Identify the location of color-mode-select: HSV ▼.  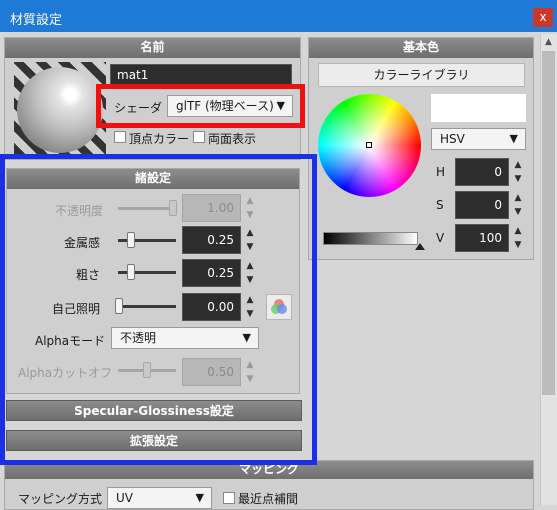
(478, 139).